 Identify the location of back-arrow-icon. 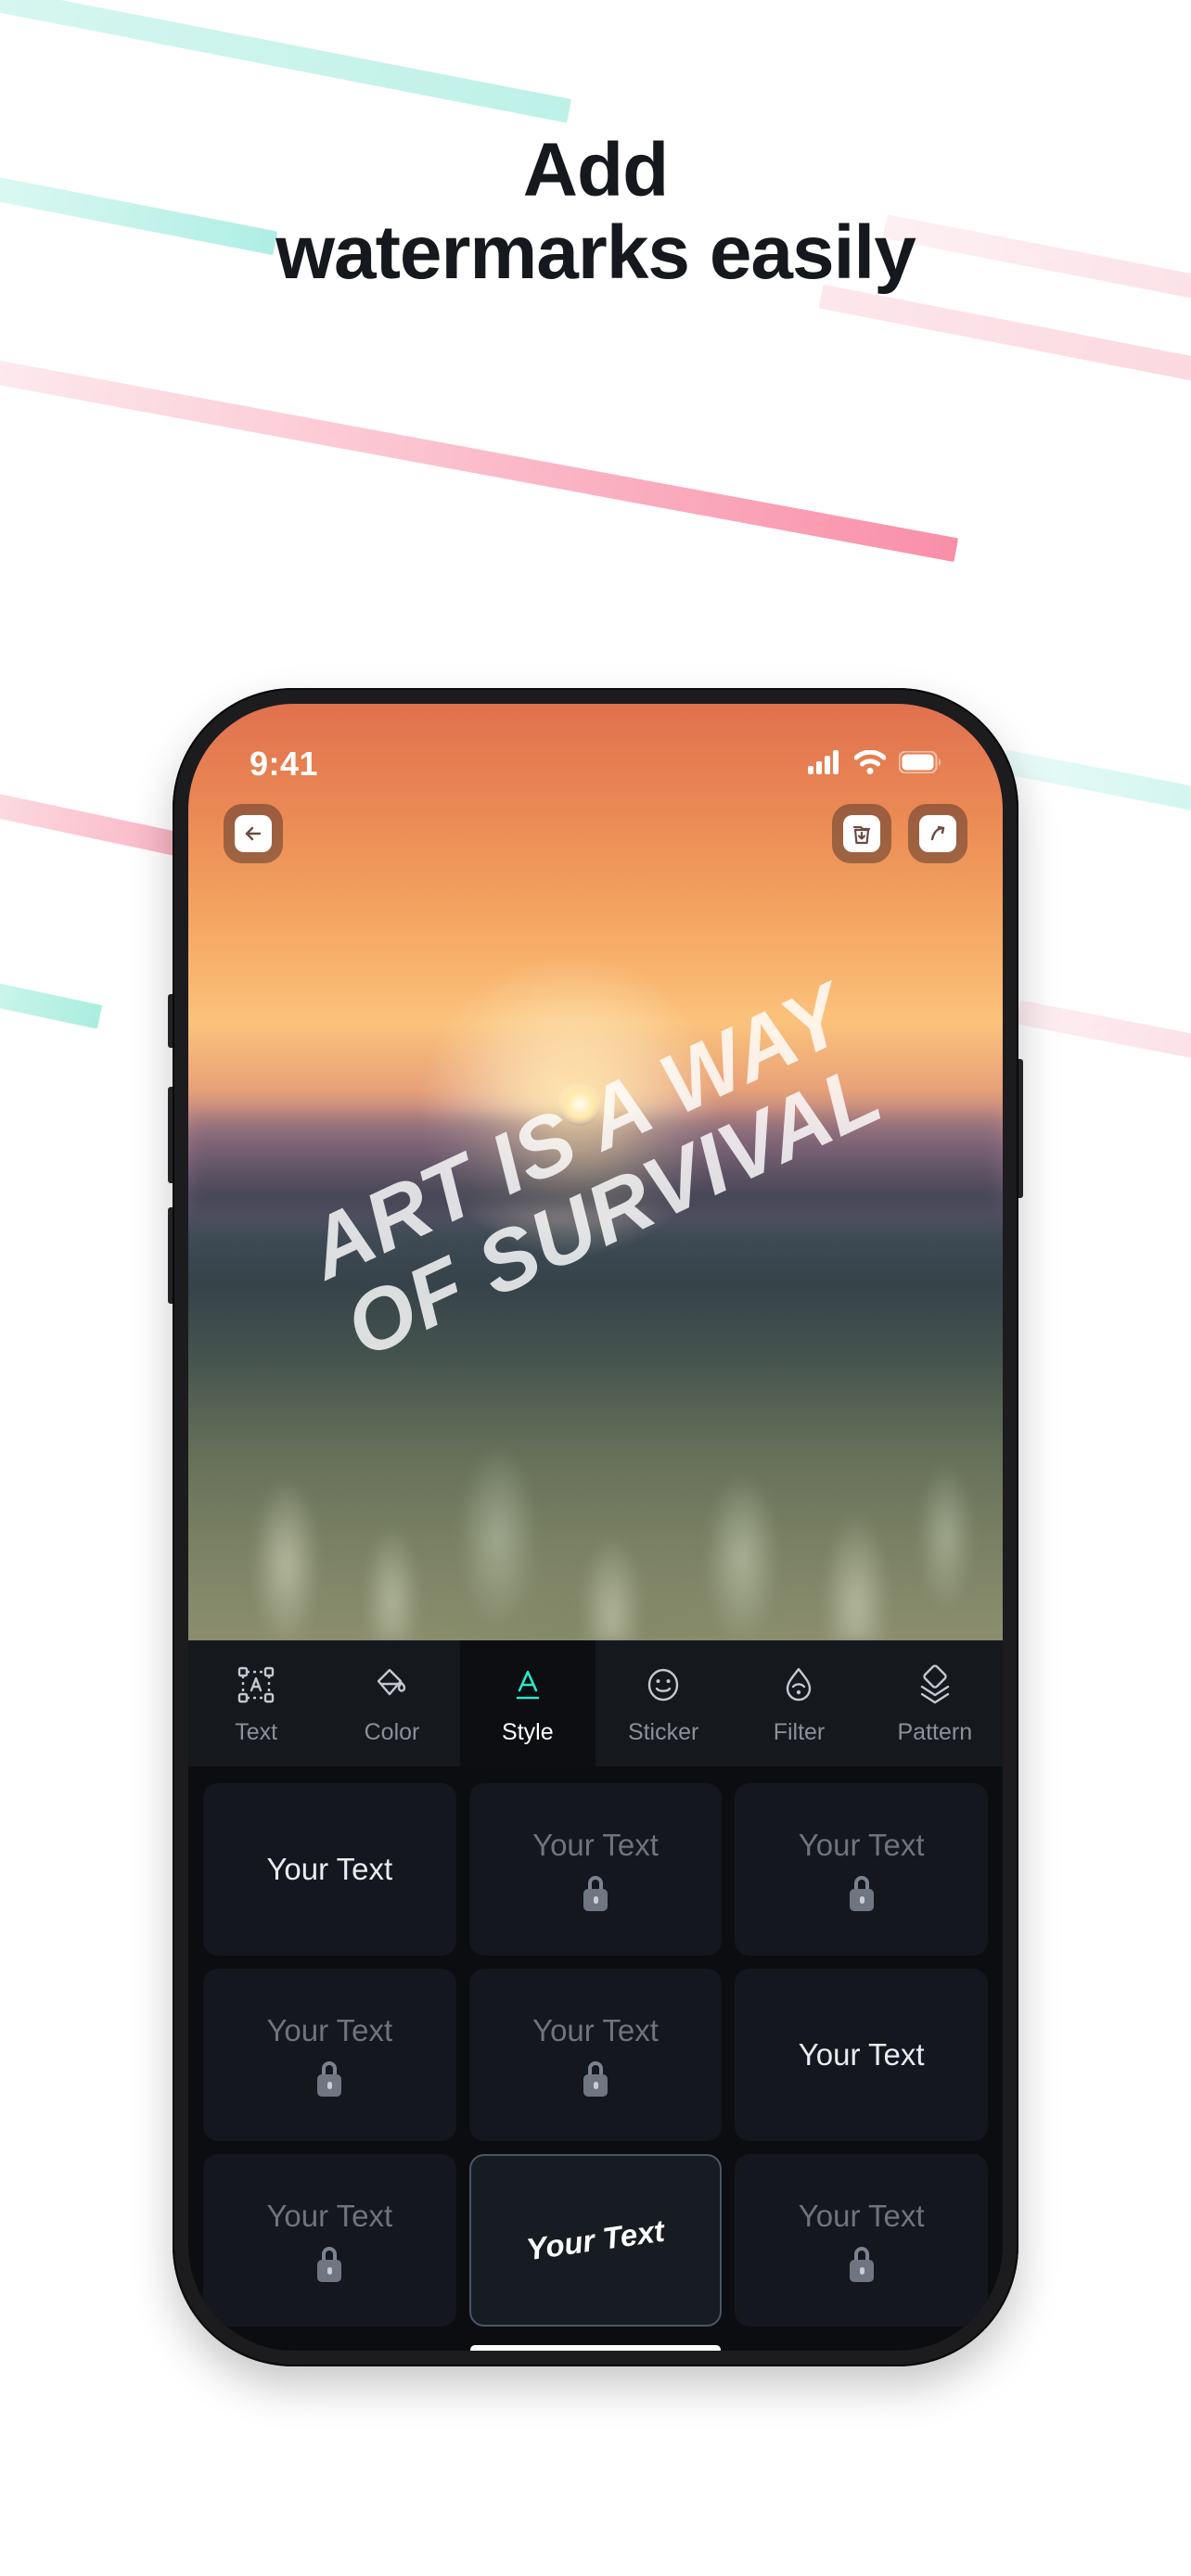
(253, 833).